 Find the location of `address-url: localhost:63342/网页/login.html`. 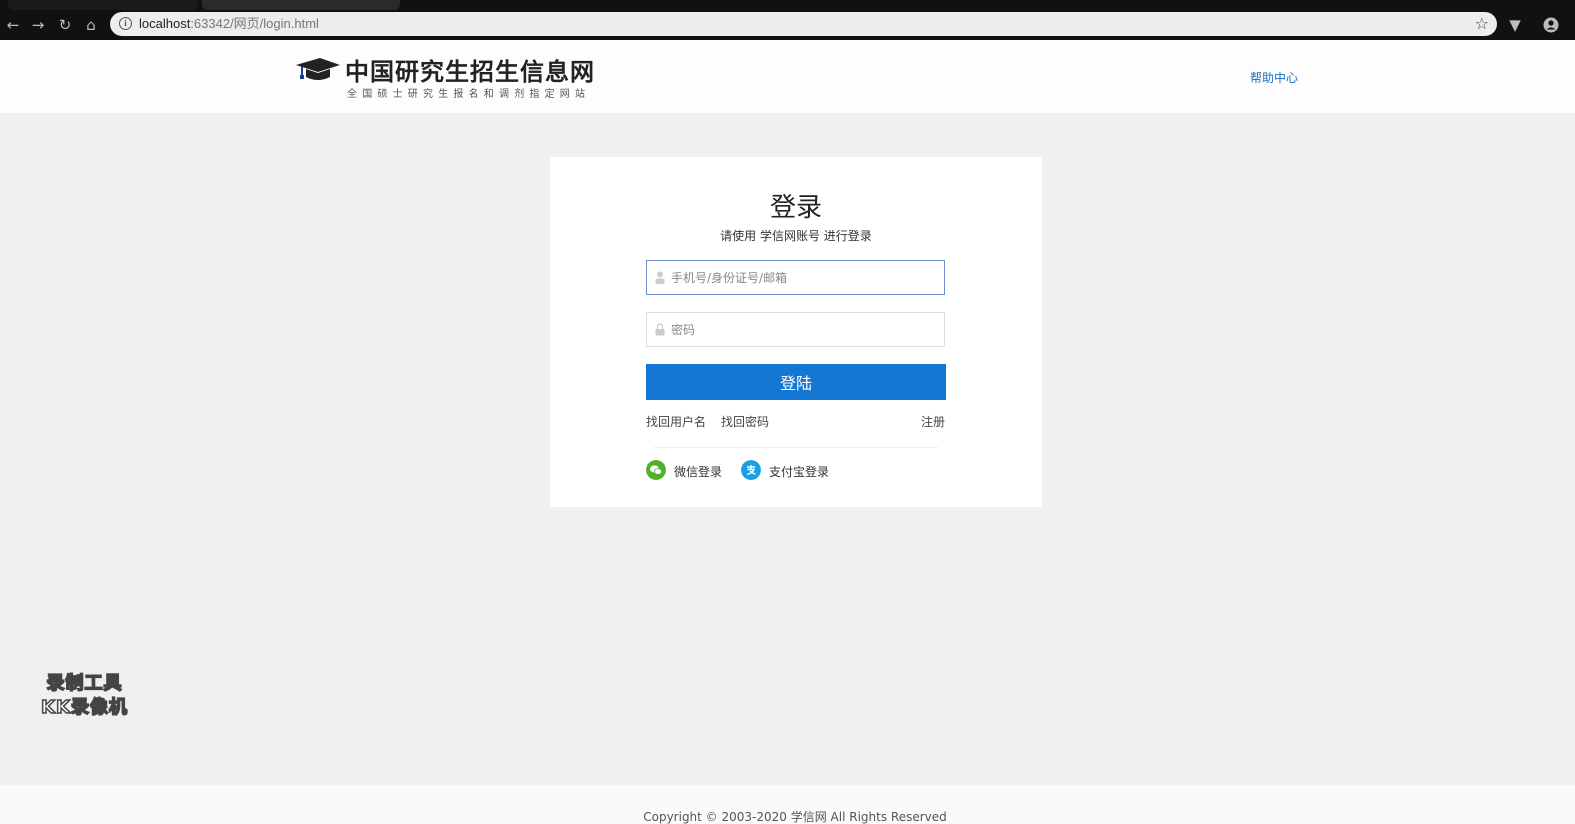

address-url: localhost:63342/网页/login.html is located at coordinates (229, 24).